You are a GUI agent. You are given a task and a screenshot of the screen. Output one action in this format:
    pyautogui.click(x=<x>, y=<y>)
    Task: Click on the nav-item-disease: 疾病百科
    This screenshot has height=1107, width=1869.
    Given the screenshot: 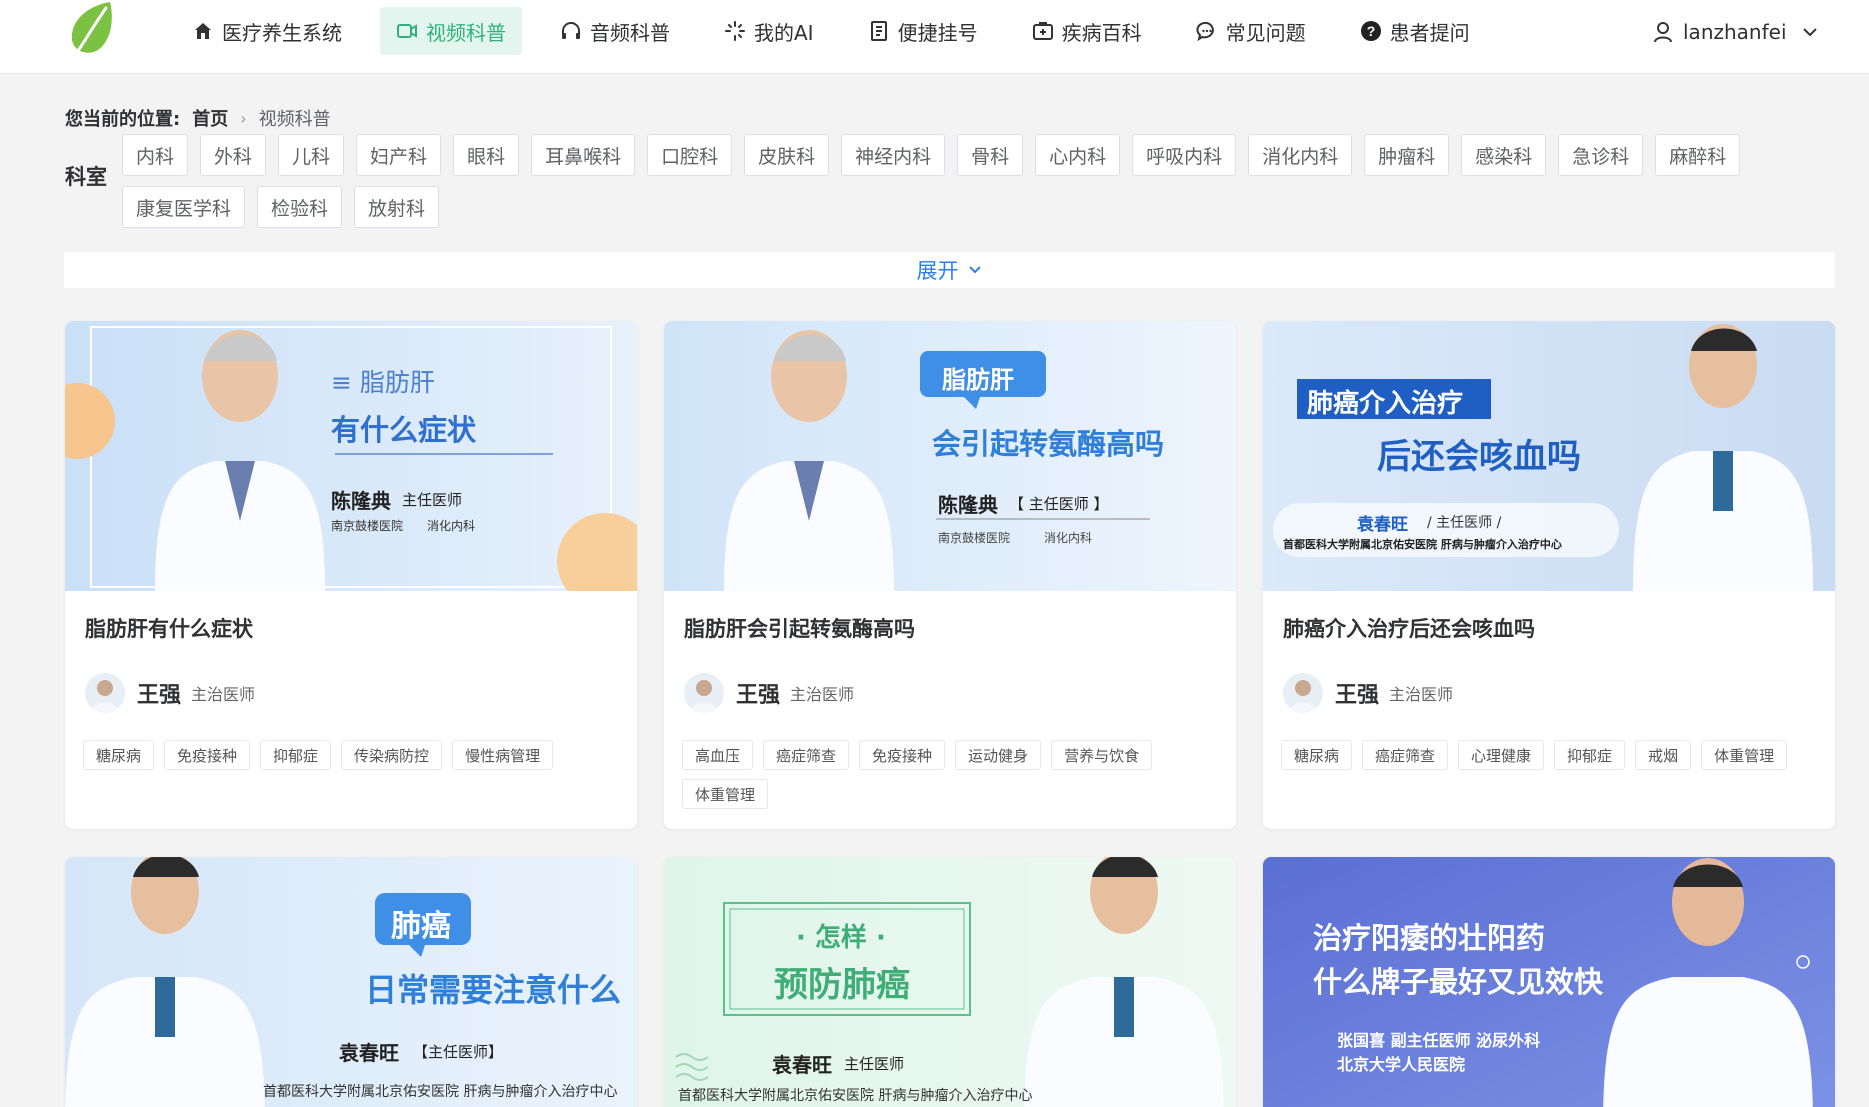 What is the action you would take?
    pyautogui.click(x=1087, y=31)
    